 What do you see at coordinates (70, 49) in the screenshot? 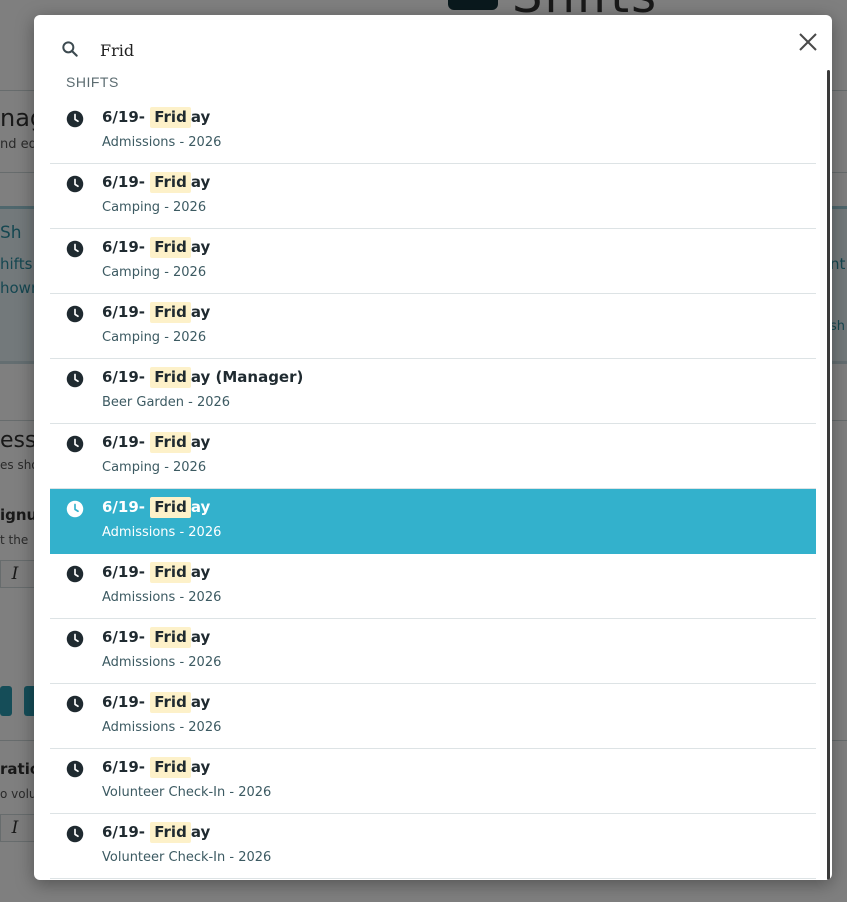
I see `search-icon` at bounding box center [70, 49].